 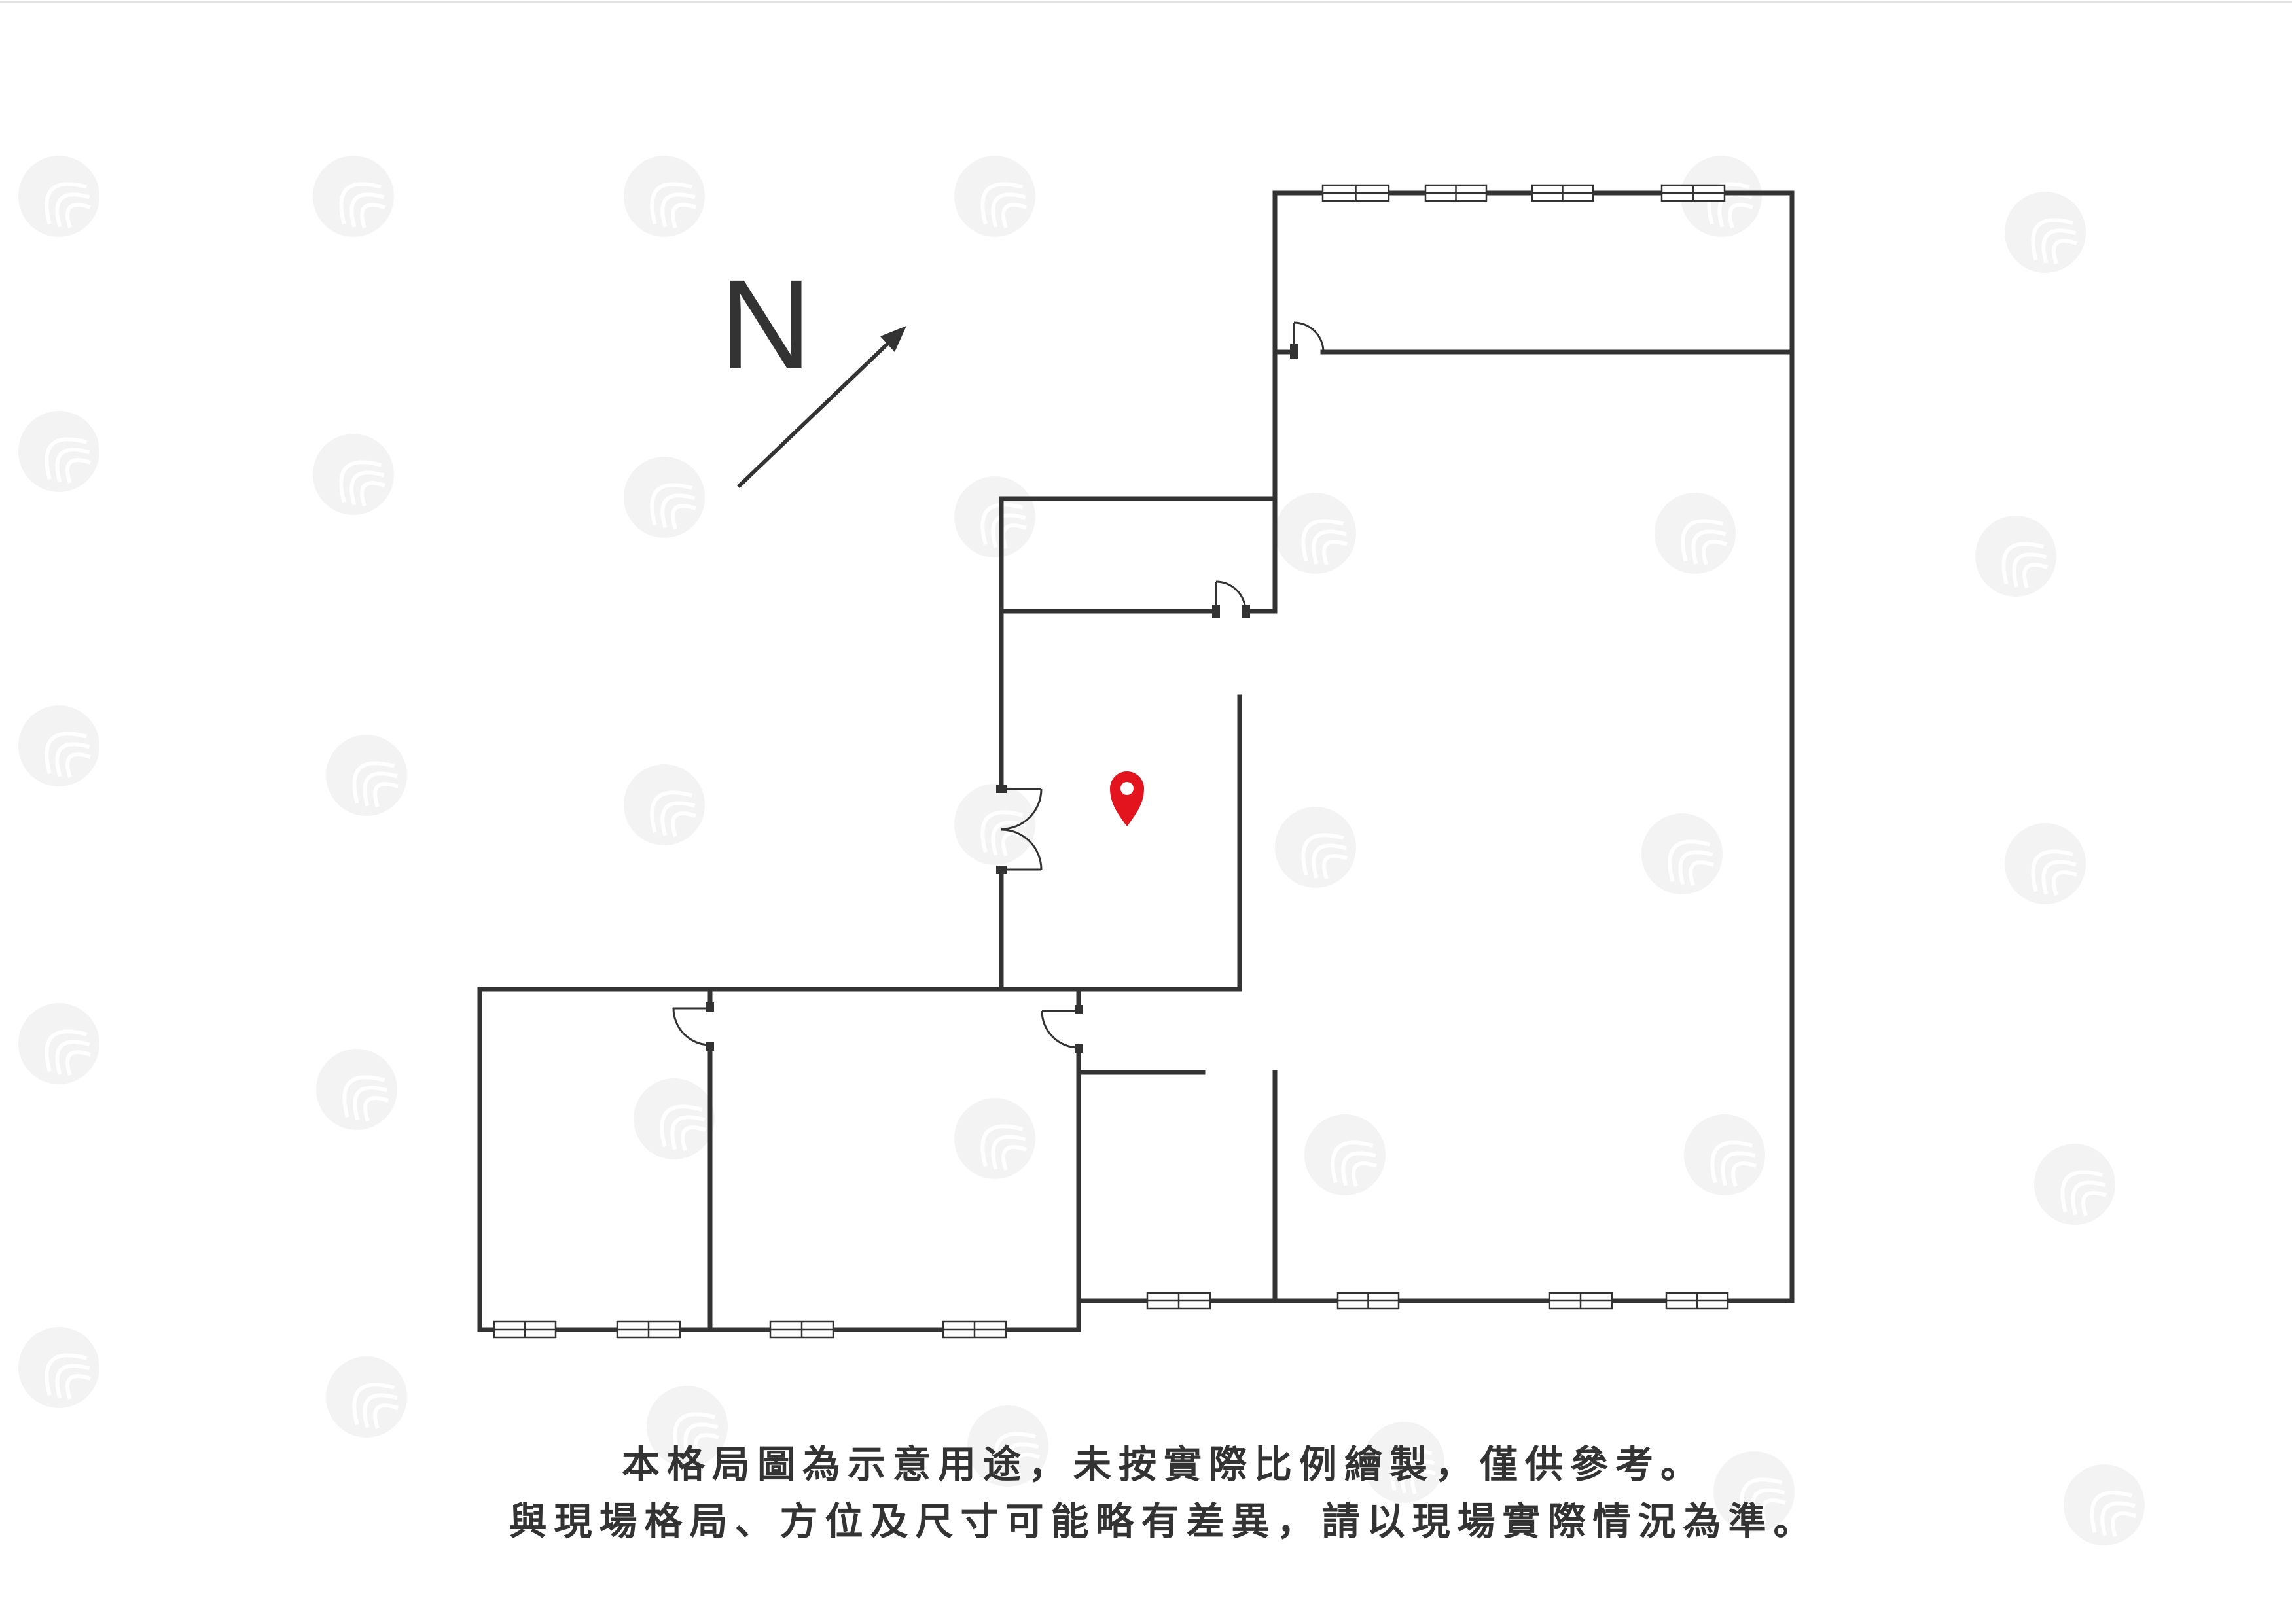 What do you see at coordinates (1127, 798) in the screenshot?
I see `map-pin-icon` at bounding box center [1127, 798].